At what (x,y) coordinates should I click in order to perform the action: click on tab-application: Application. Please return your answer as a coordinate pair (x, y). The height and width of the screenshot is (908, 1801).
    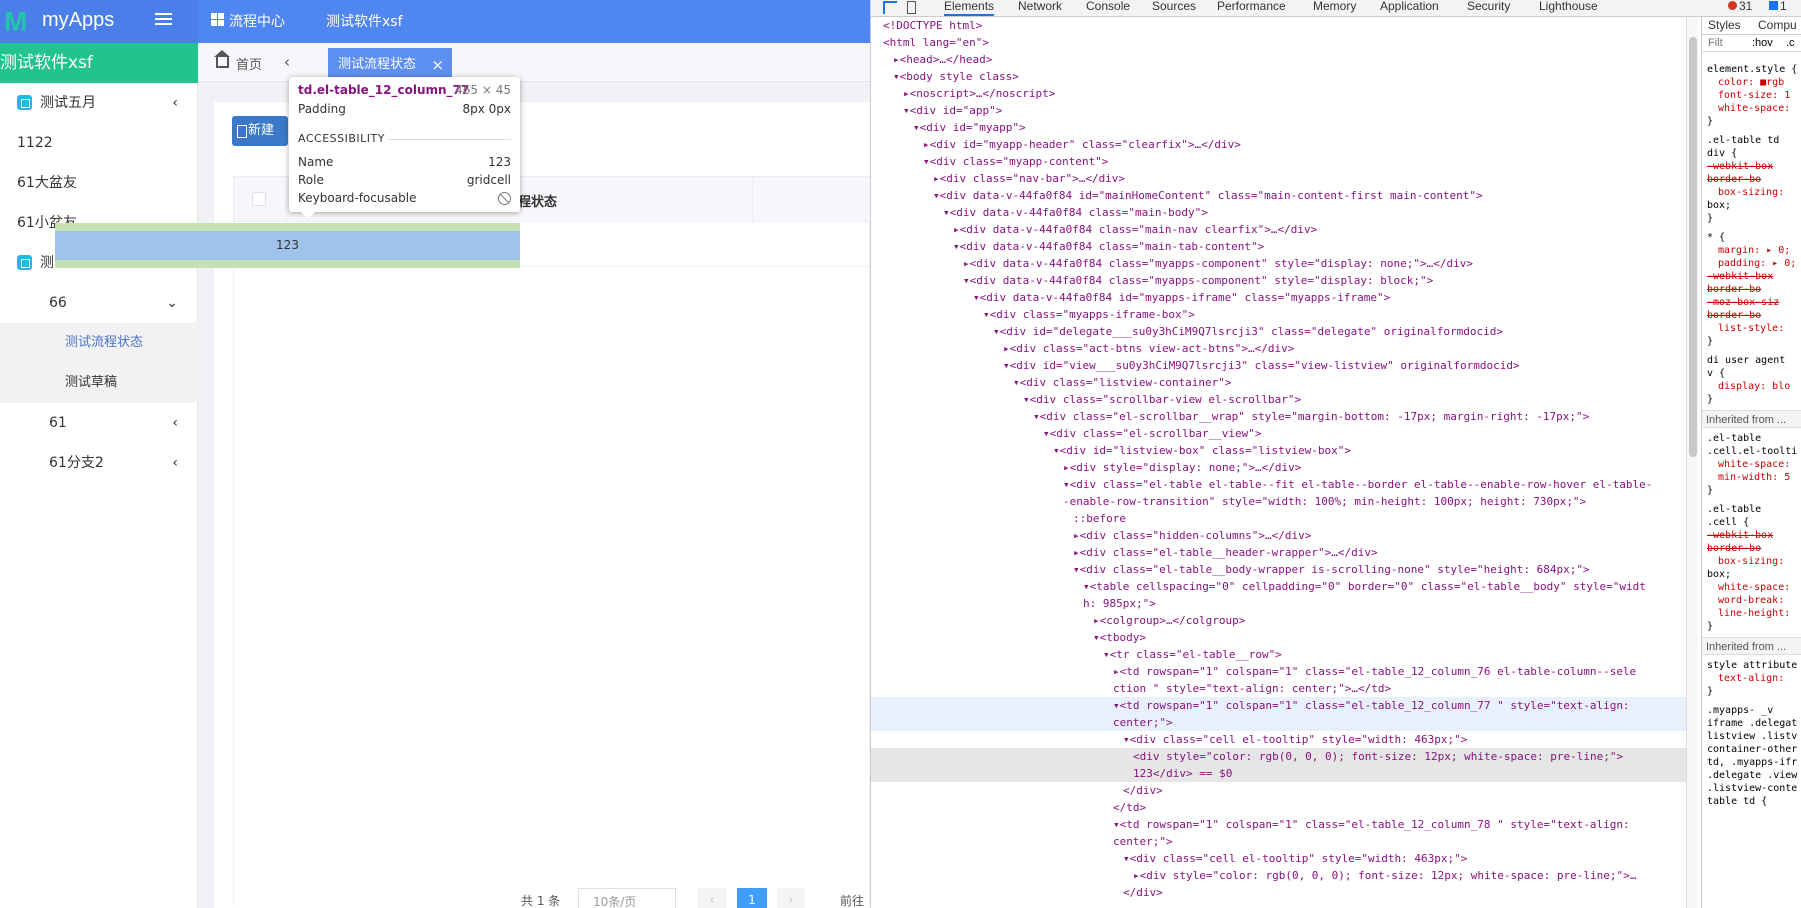
    Looking at the image, I should click on (1409, 8).